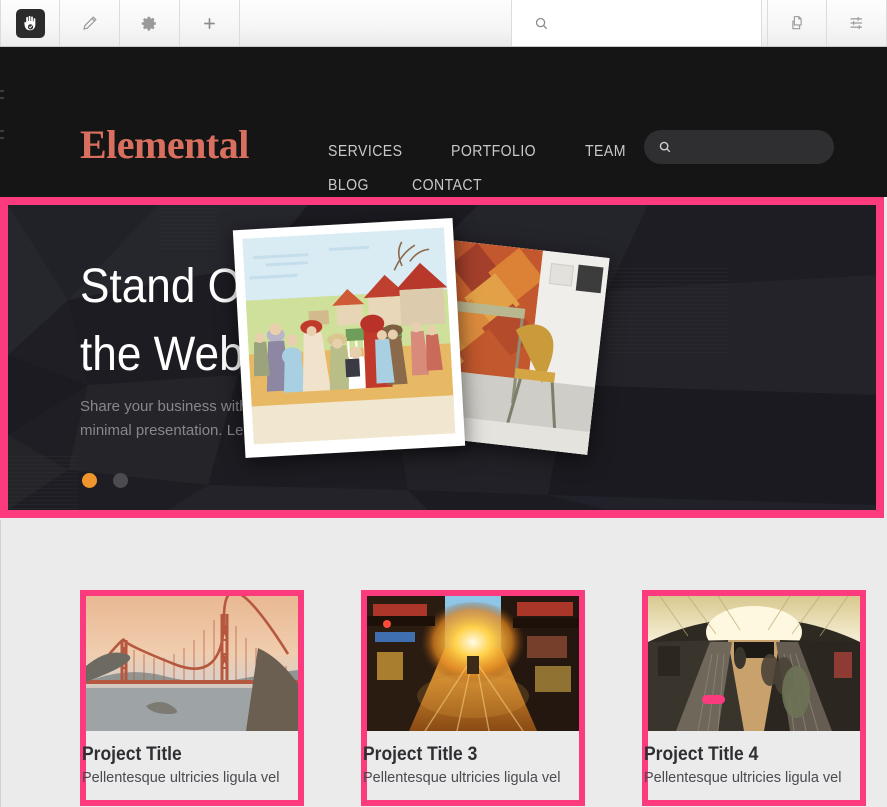 This screenshot has height=807, width=887. Describe the element at coordinates (713, 699) in the screenshot. I see `drag-handle-marker` at that location.